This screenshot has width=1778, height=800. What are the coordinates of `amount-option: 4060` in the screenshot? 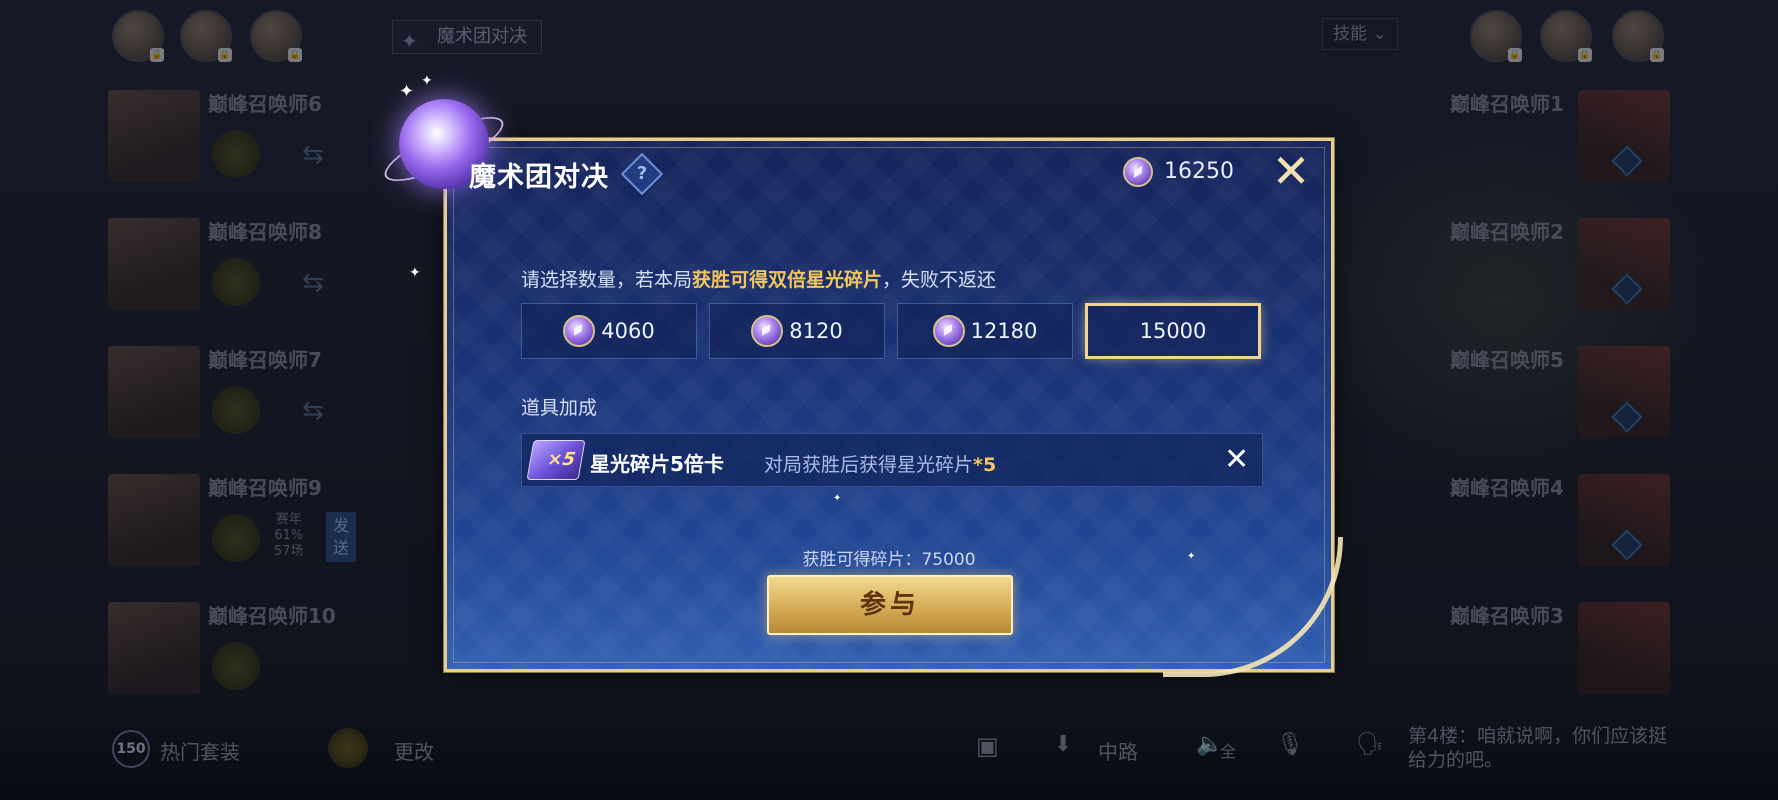 It's located at (609, 331).